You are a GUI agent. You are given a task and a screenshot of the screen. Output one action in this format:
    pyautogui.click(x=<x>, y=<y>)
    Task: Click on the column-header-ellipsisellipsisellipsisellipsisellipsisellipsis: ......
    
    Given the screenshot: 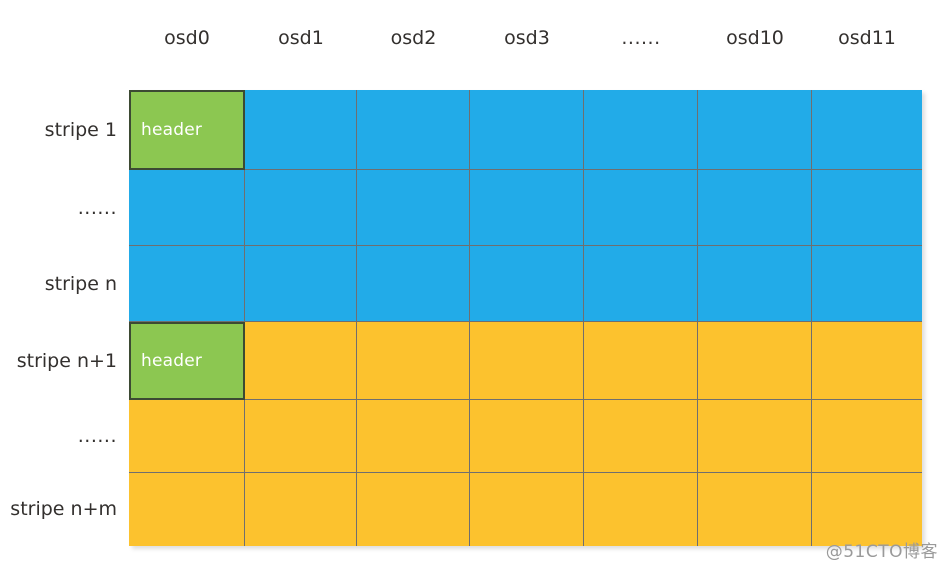 What is the action you would take?
    pyautogui.click(x=641, y=38)
    